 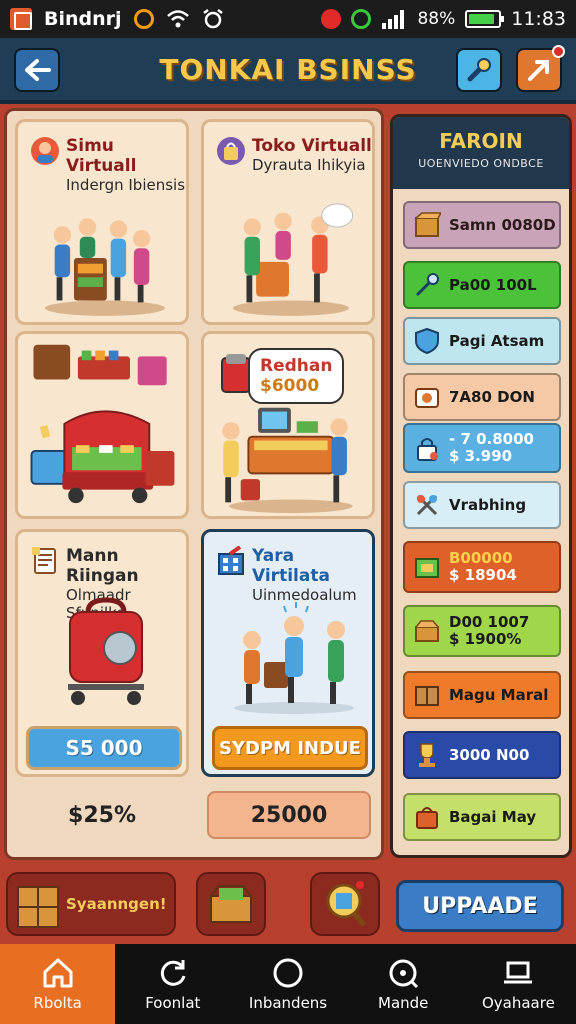 I want to click on card-title: Toko Virtuall, so click(x=312, y=146).